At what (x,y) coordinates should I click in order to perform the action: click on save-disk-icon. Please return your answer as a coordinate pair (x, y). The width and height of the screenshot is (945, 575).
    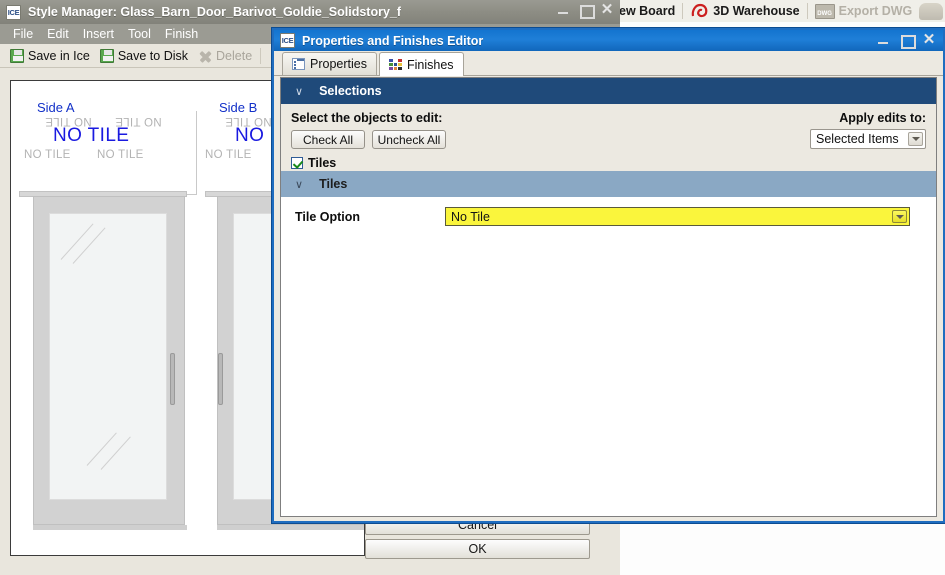
    Looking at the image, I should click on (106, 55).